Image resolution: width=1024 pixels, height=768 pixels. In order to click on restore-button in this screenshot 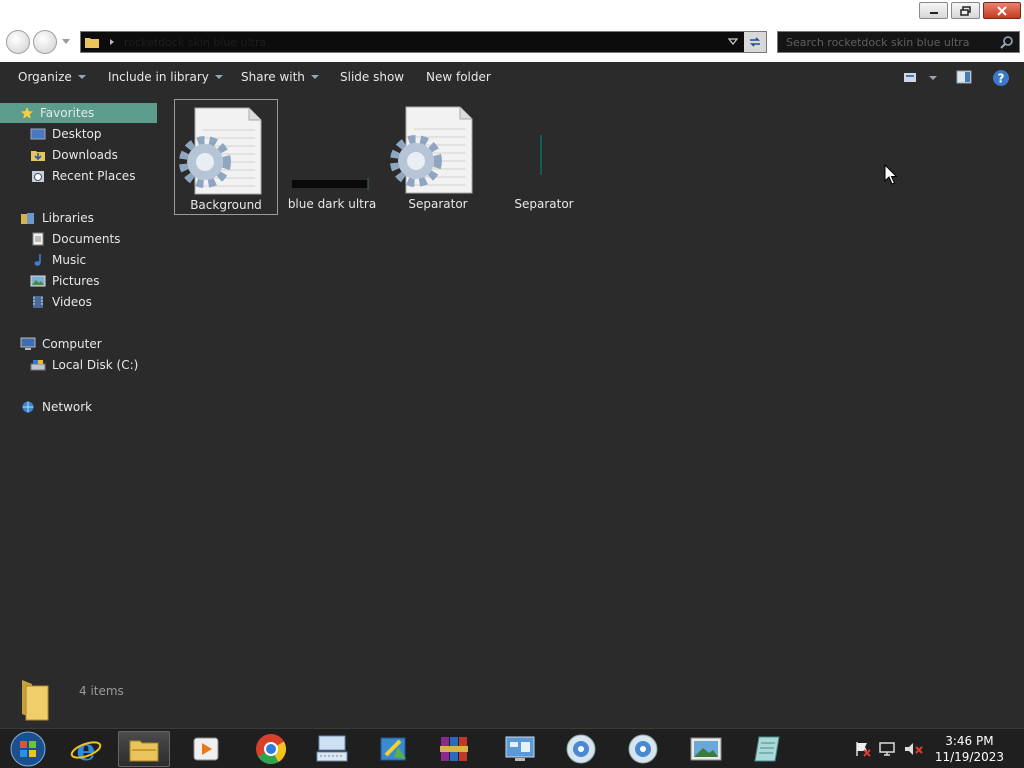, I will do `click(965, 10)`.